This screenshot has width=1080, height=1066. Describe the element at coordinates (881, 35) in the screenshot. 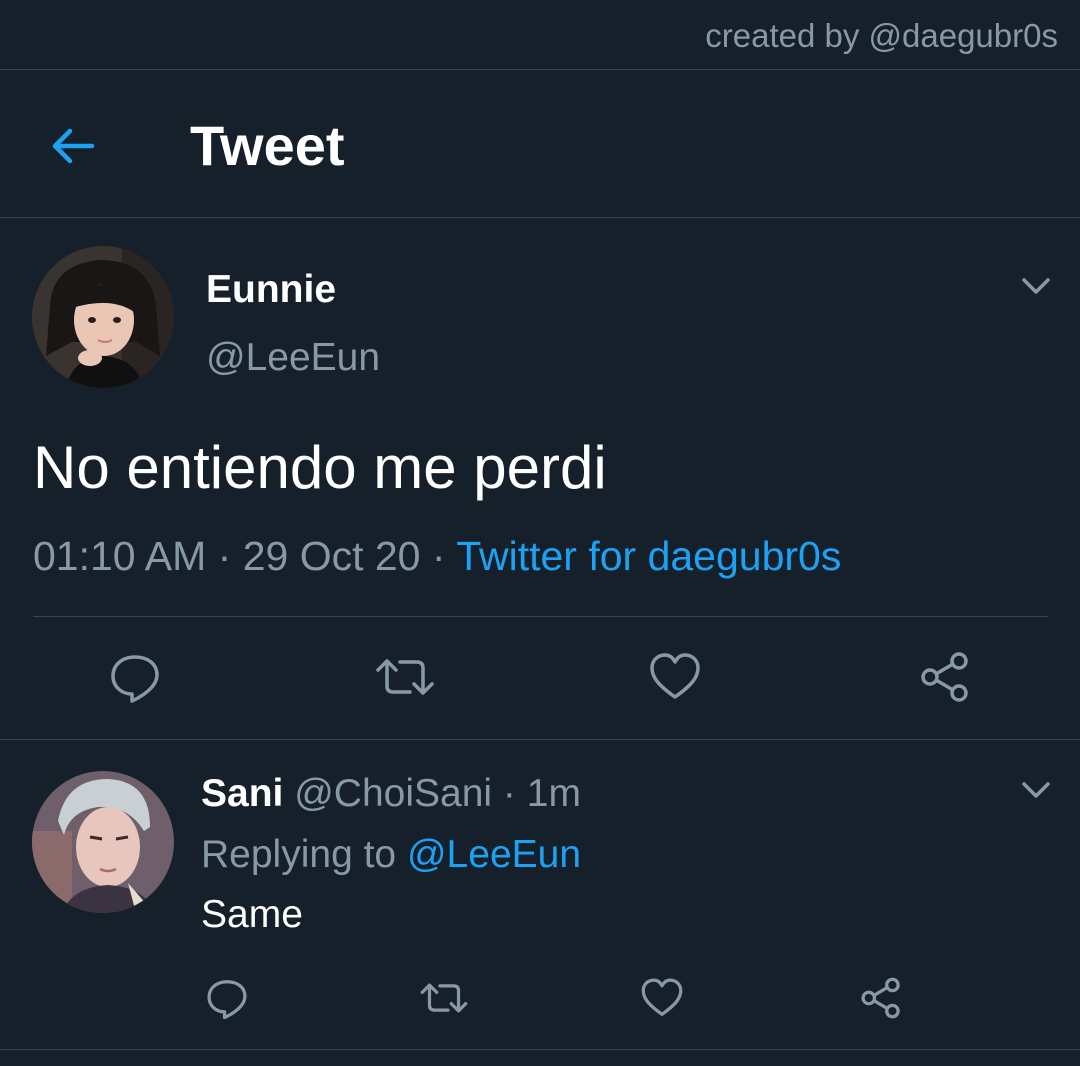

I see `watermark-credit: created by @daegubr0s` at that location.